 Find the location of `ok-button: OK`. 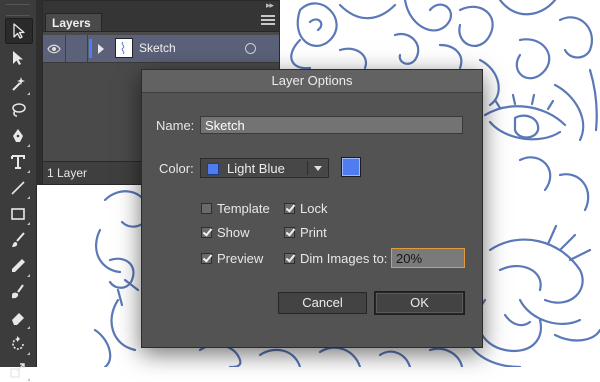

ok-button: OK is located at coordinates (419, 303).